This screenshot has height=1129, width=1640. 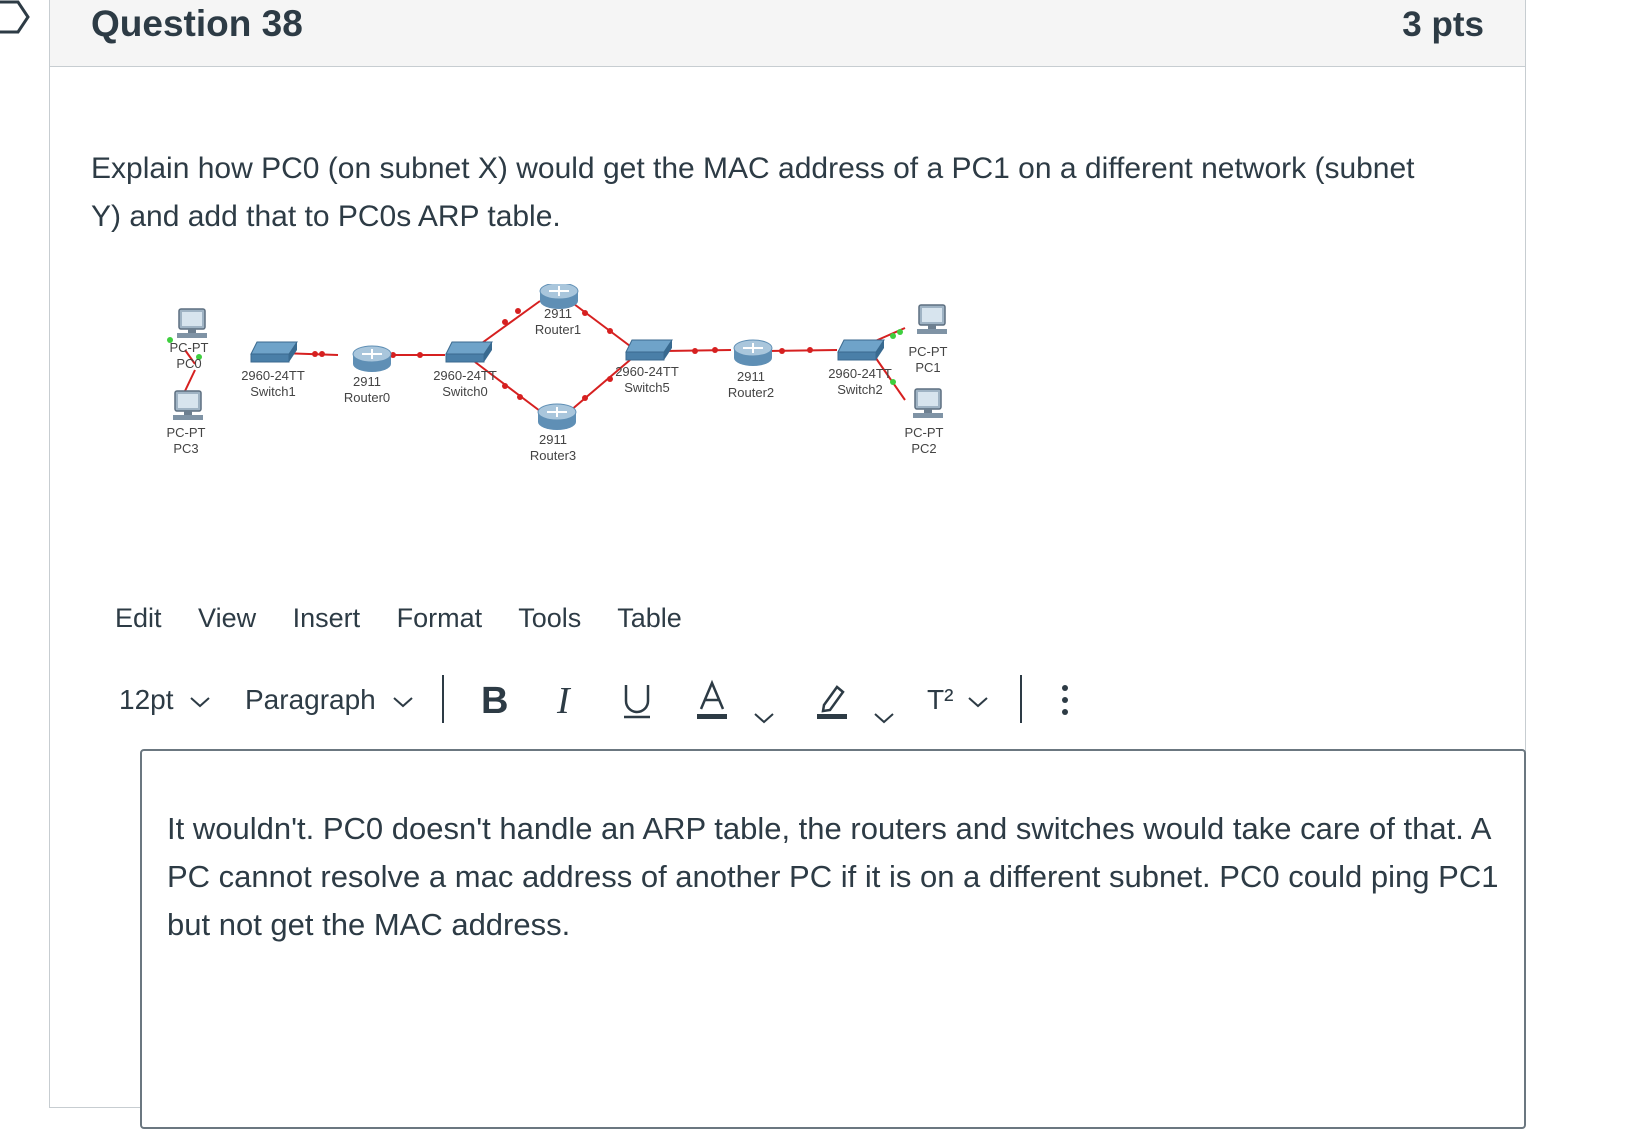 I want to click on router3-type-label: 2911, so click(x=553, y=439).